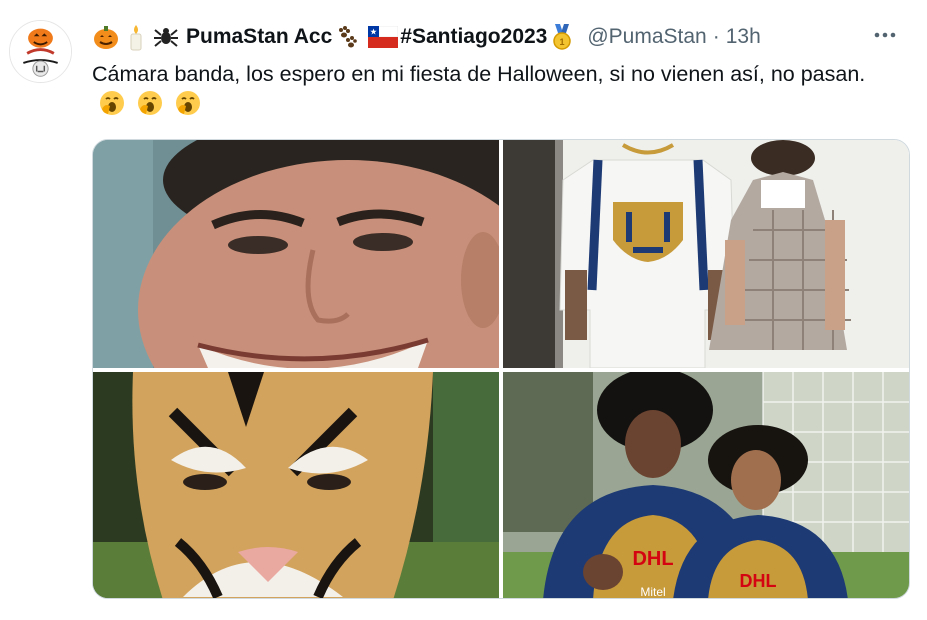 The image size is (927, 620). What do you see at coordinates (473, 37) in the screenshot?
I see `author-hashtag: #Santiago2023` at bounding box center [473, 37].